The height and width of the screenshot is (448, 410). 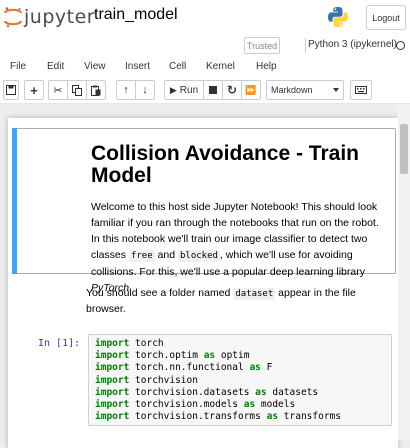 What do you see at coordinates (205, 46) in the screenshot?
I see `kernel-indicator-row: Trusted Python 3 (ipykernel)` at bounding box center [205, 46].